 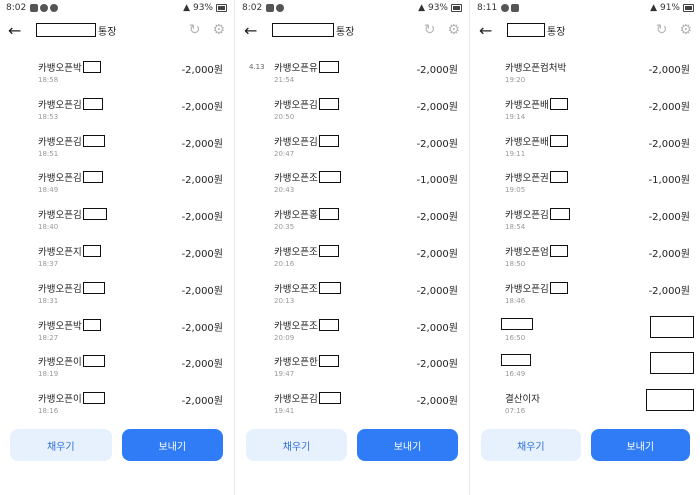 What do you see at coordinates (352, 299) in the screenshot?
I see `transaction-row: 카뱅오픈조 20:13 -2,000원` at bounding box center [352, 299].